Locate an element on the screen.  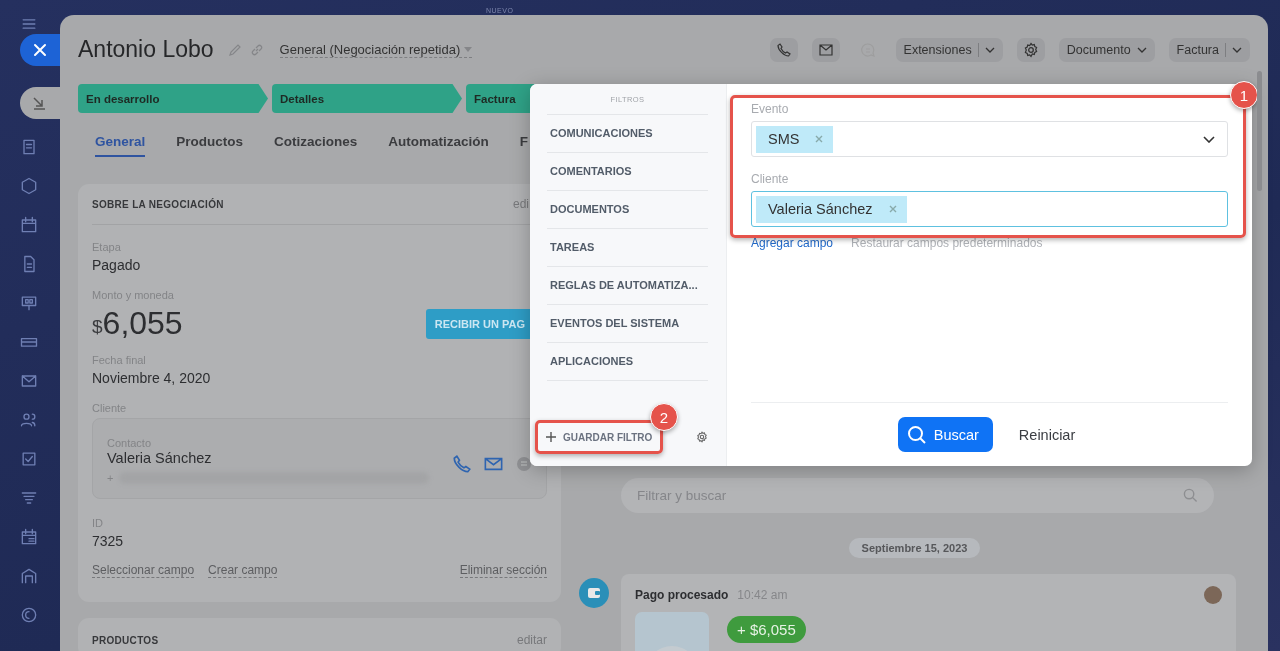
document-dropdown: Documento is located at coordinates (1106, 49).